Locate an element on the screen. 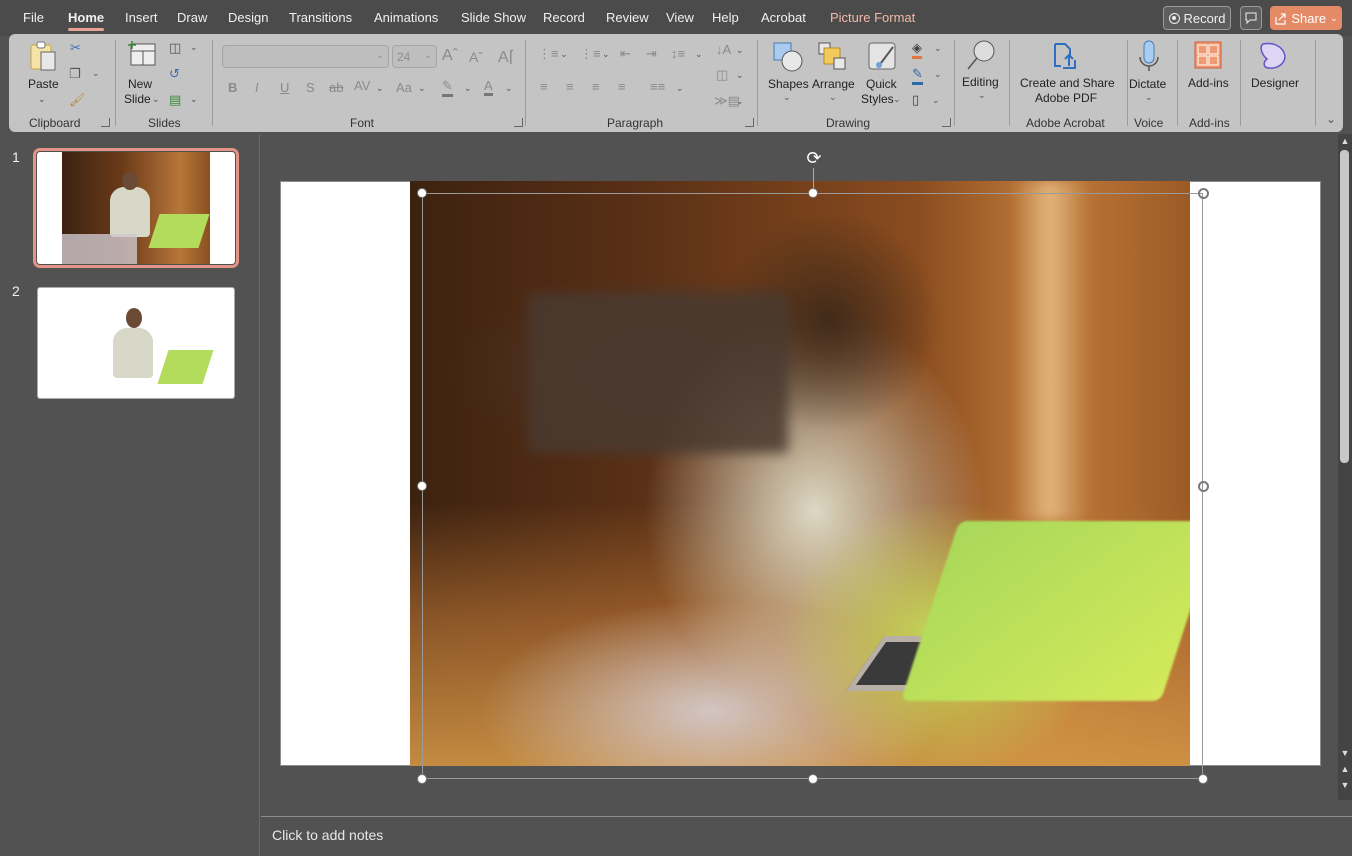 Image resolution: width=1352 pixels, height=856 pixels. new-slide-label-2: Slide is located at coordinates (137, 99).